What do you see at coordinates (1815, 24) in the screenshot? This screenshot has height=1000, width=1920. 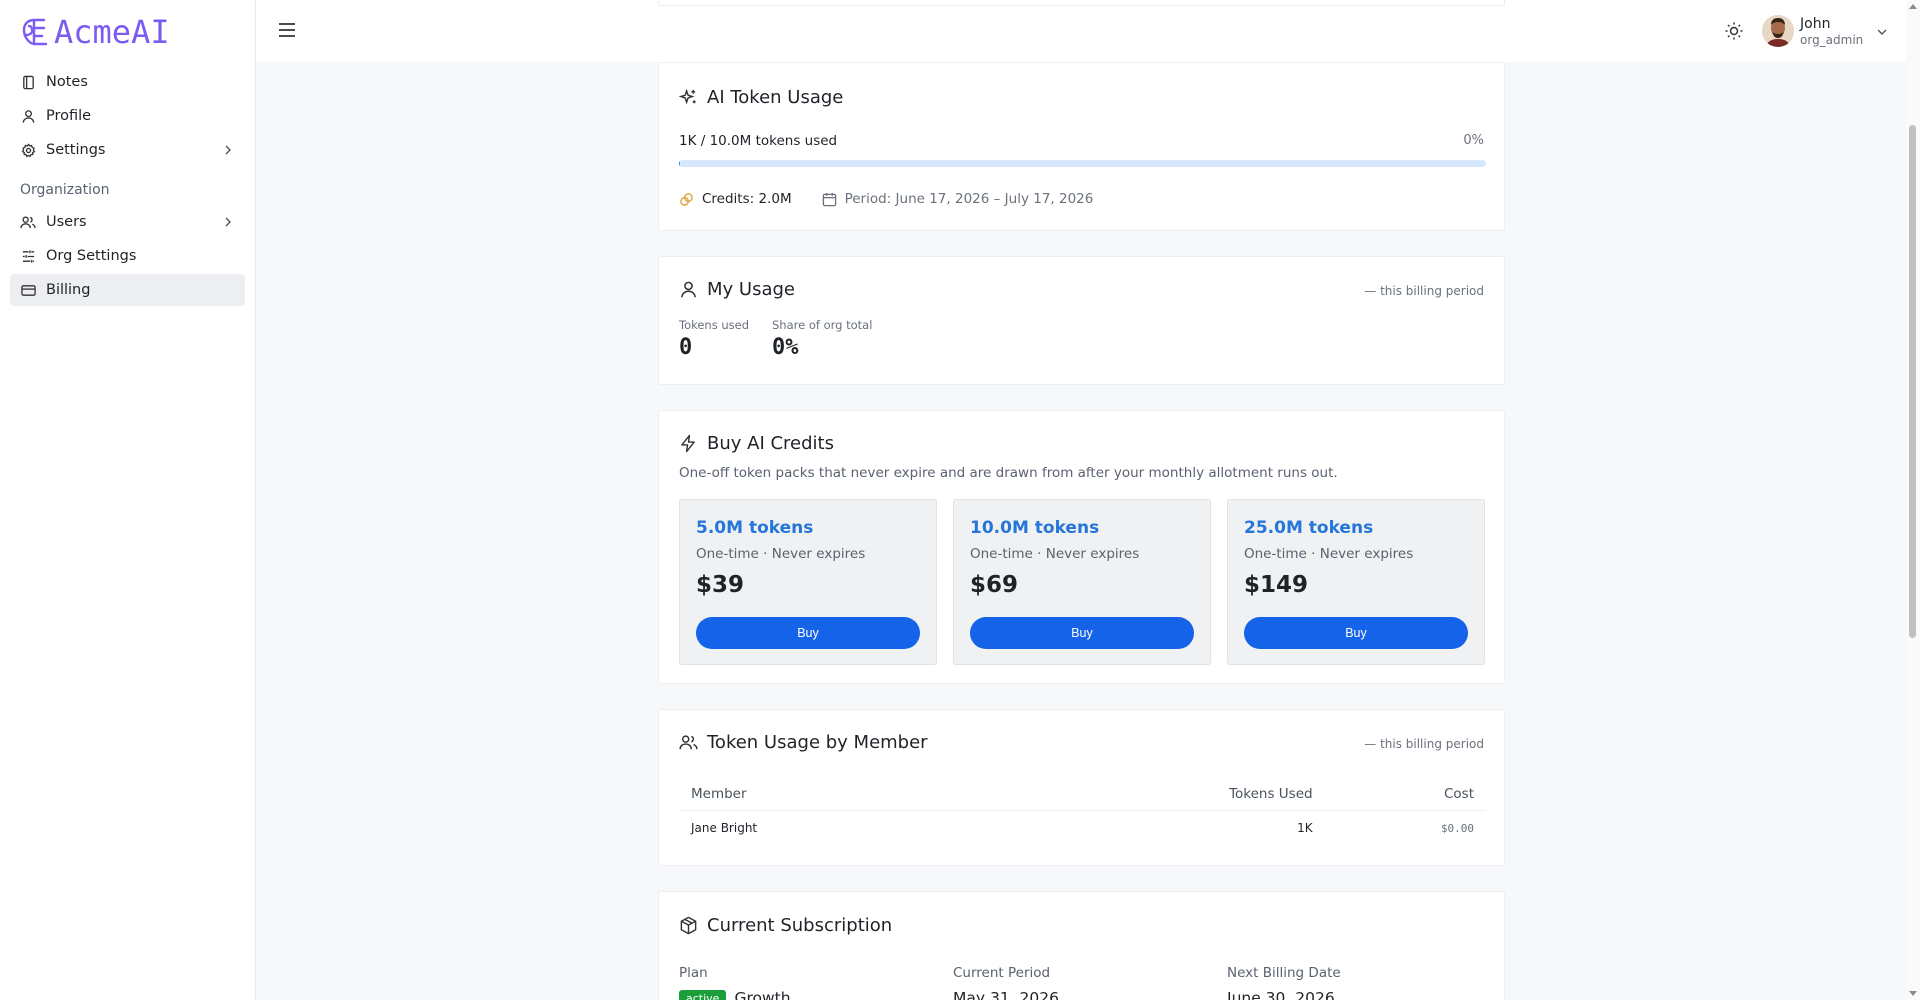 I see `user-name: John` at bounding box center [1815, 24].